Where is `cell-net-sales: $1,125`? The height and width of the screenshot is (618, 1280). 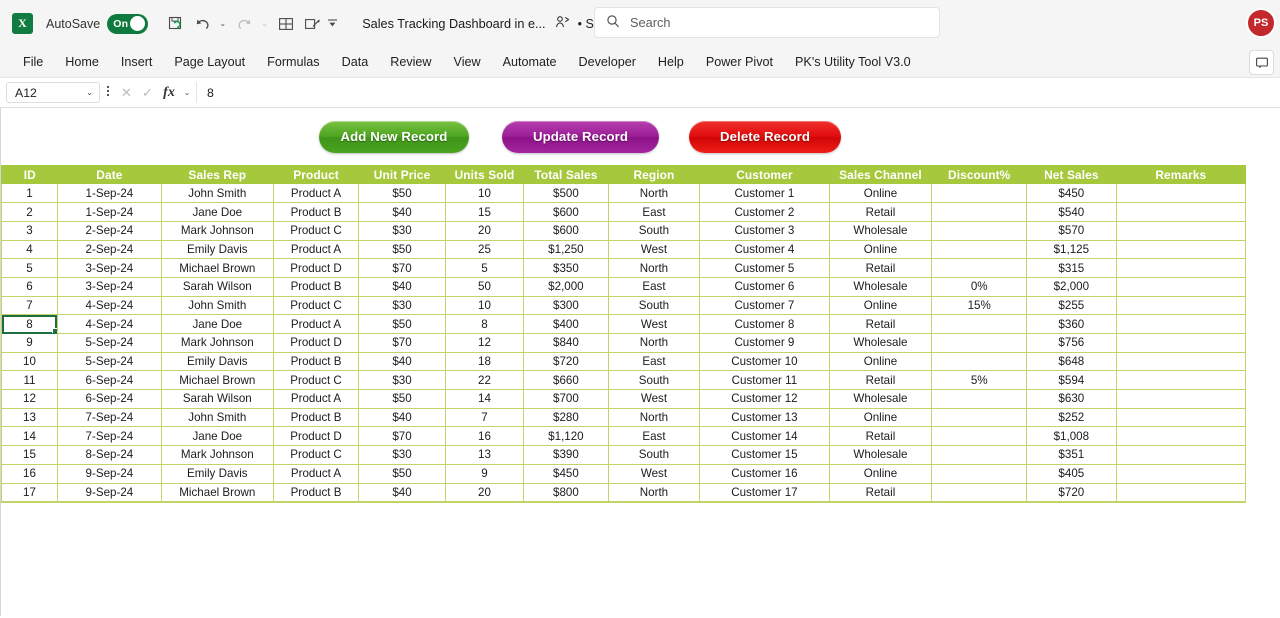 cell-net-sales: $1,125 is located at coordinates (1071, 250).